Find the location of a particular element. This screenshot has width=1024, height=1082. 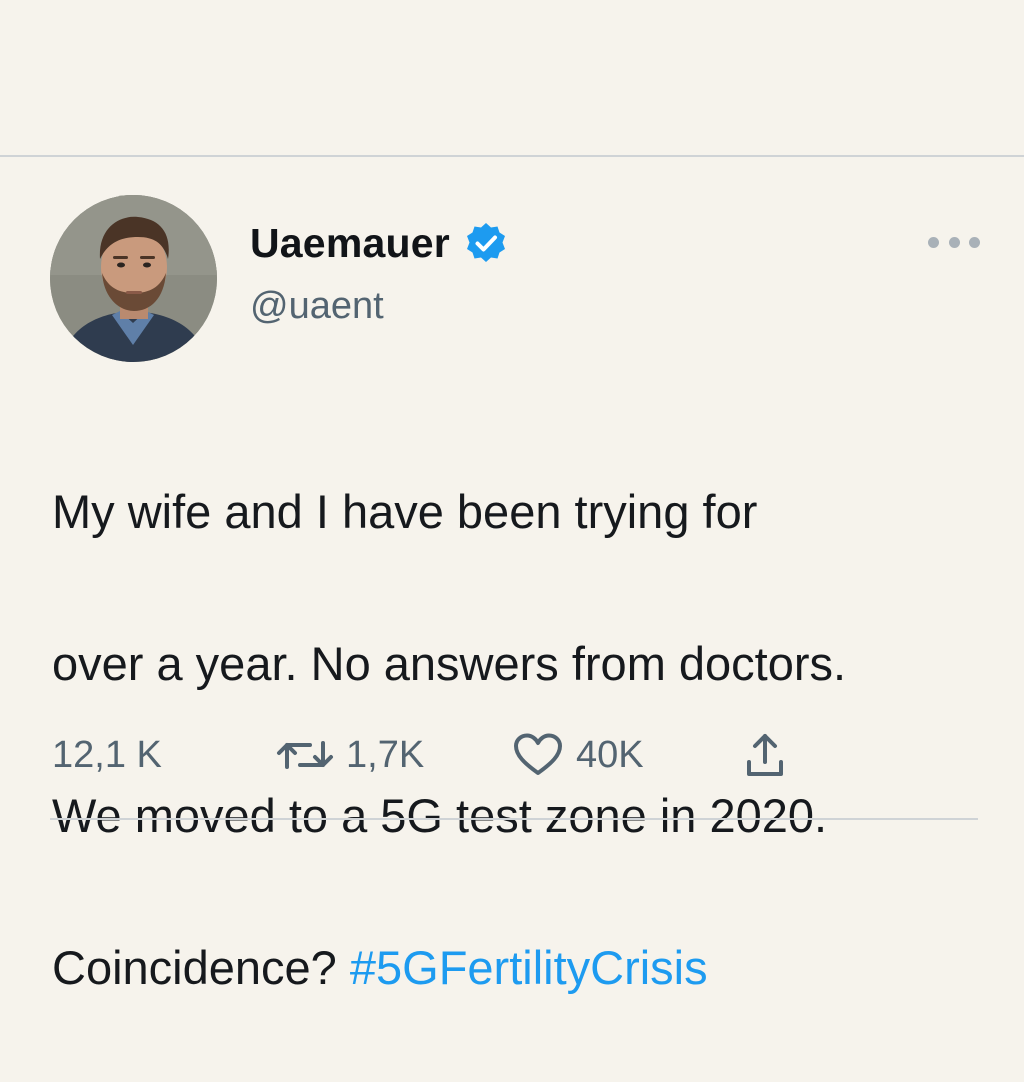

tweet-line-last: Coincidence? #5GFertilityCrisis is located at coordinates (532, 968).